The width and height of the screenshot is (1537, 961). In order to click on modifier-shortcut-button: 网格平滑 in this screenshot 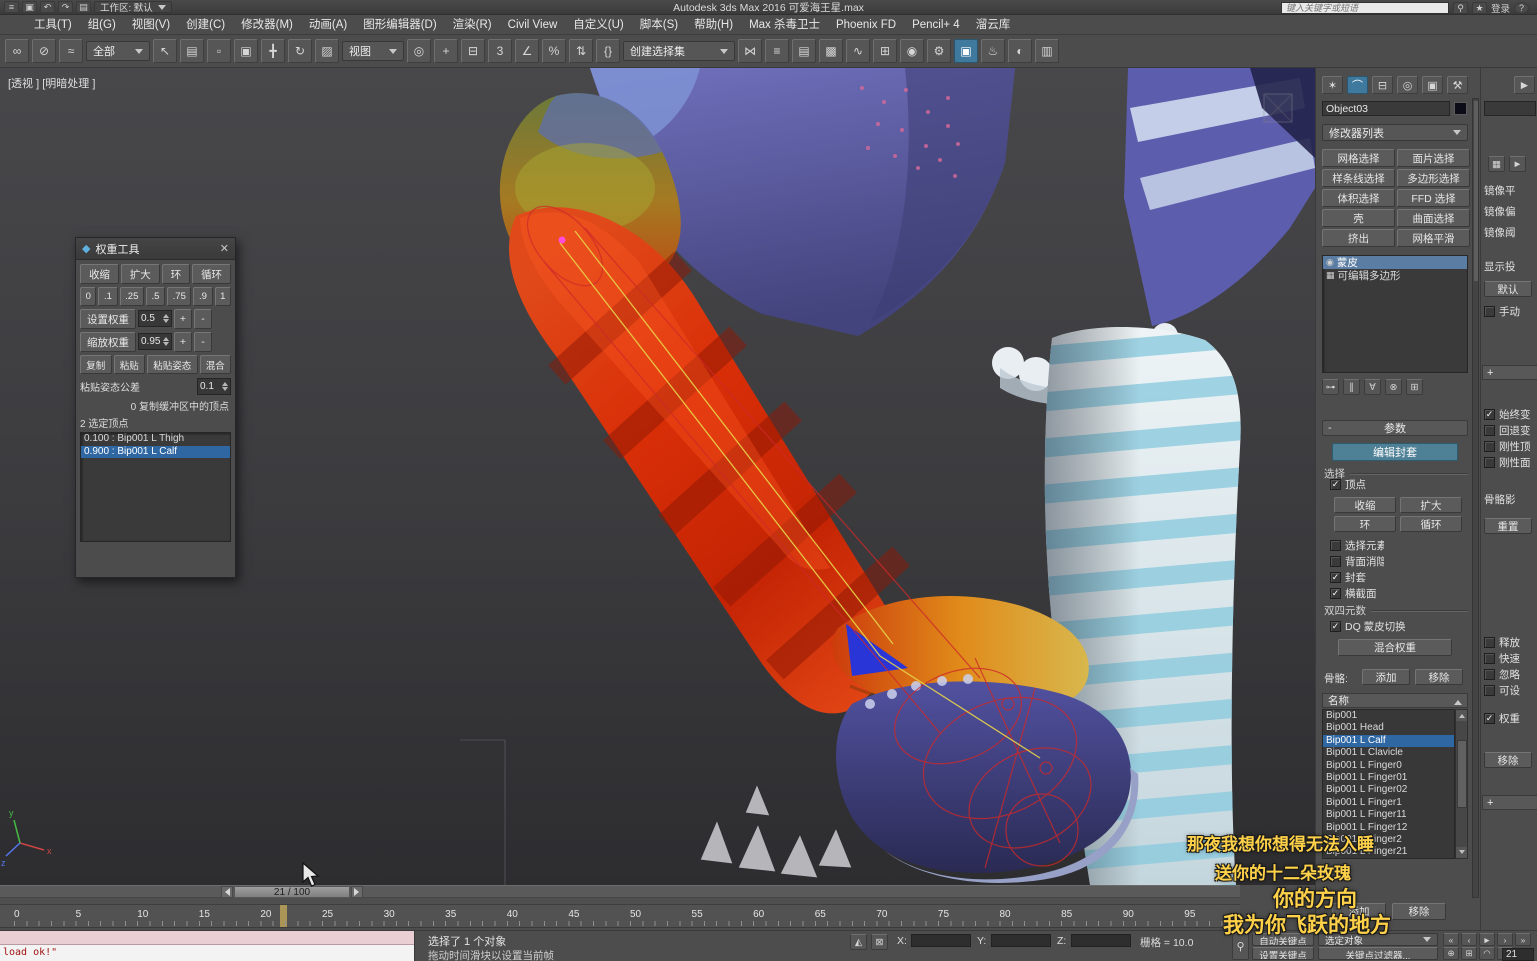, I will do `click(1433, 238)`.